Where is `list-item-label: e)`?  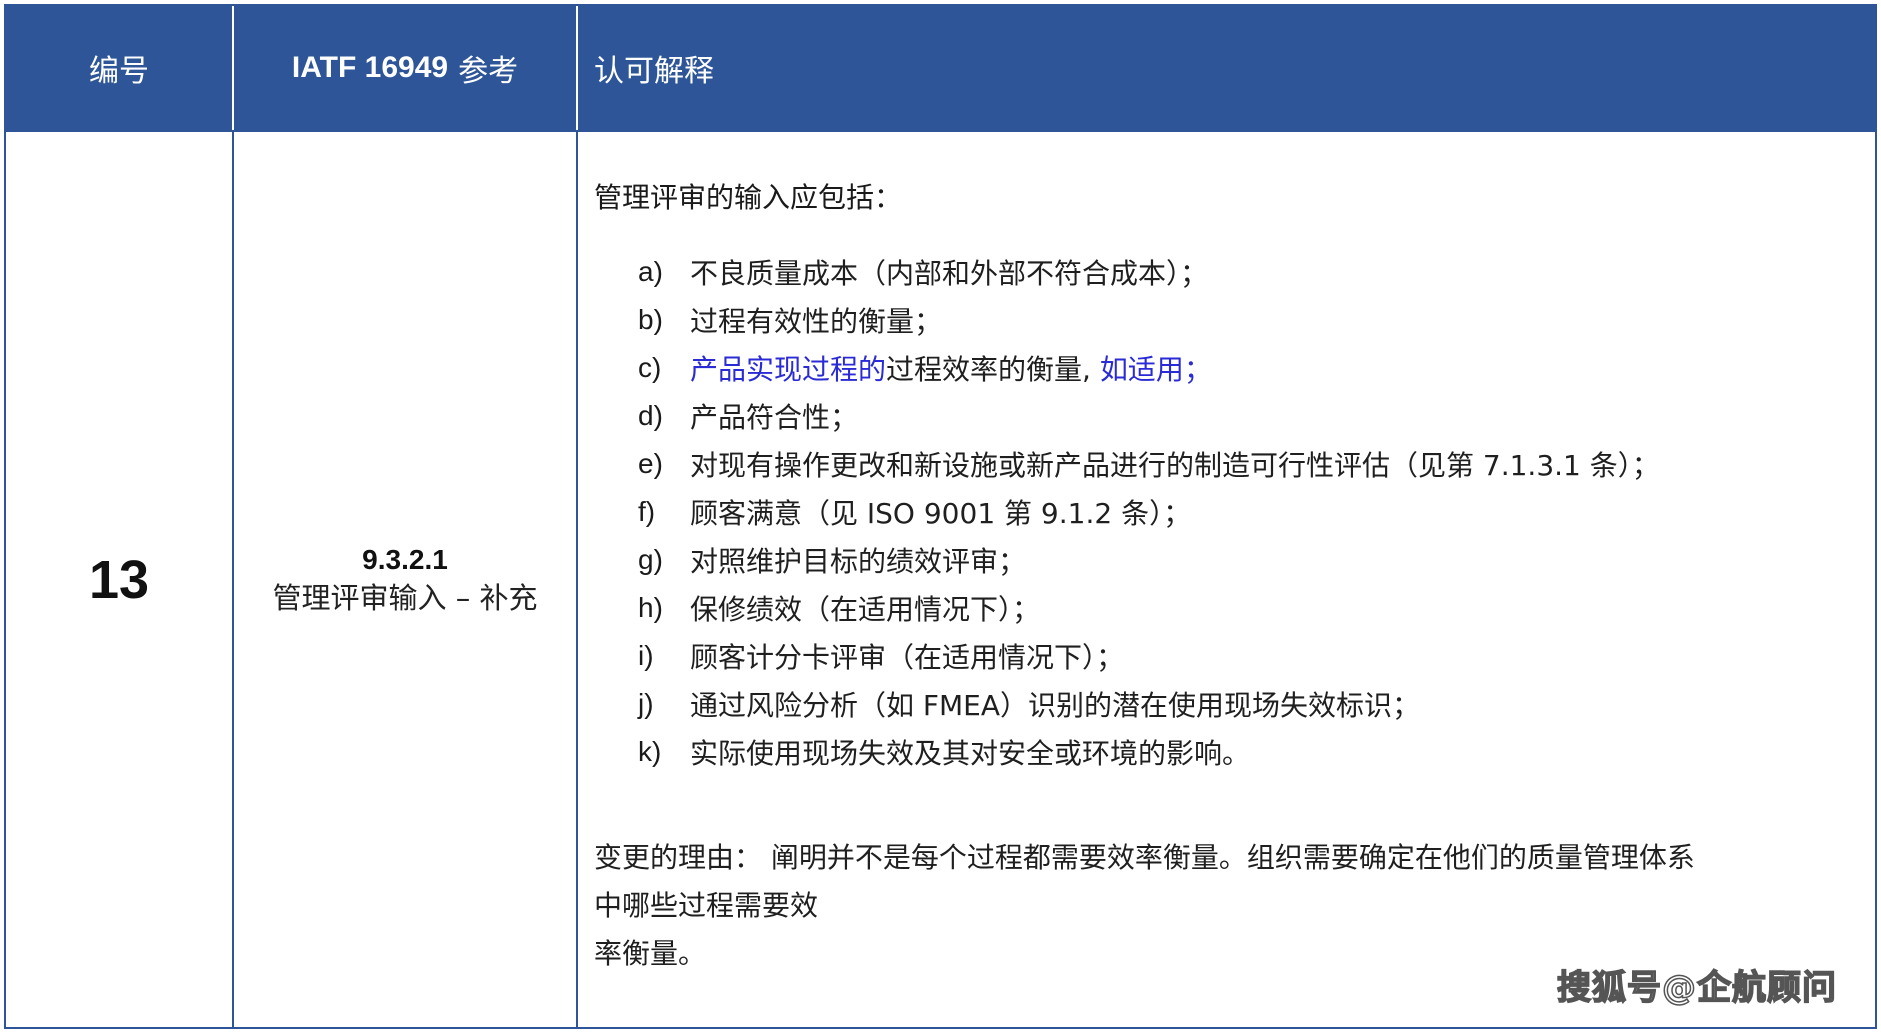
list-item-label: e) is located at coordinates (650, 463).